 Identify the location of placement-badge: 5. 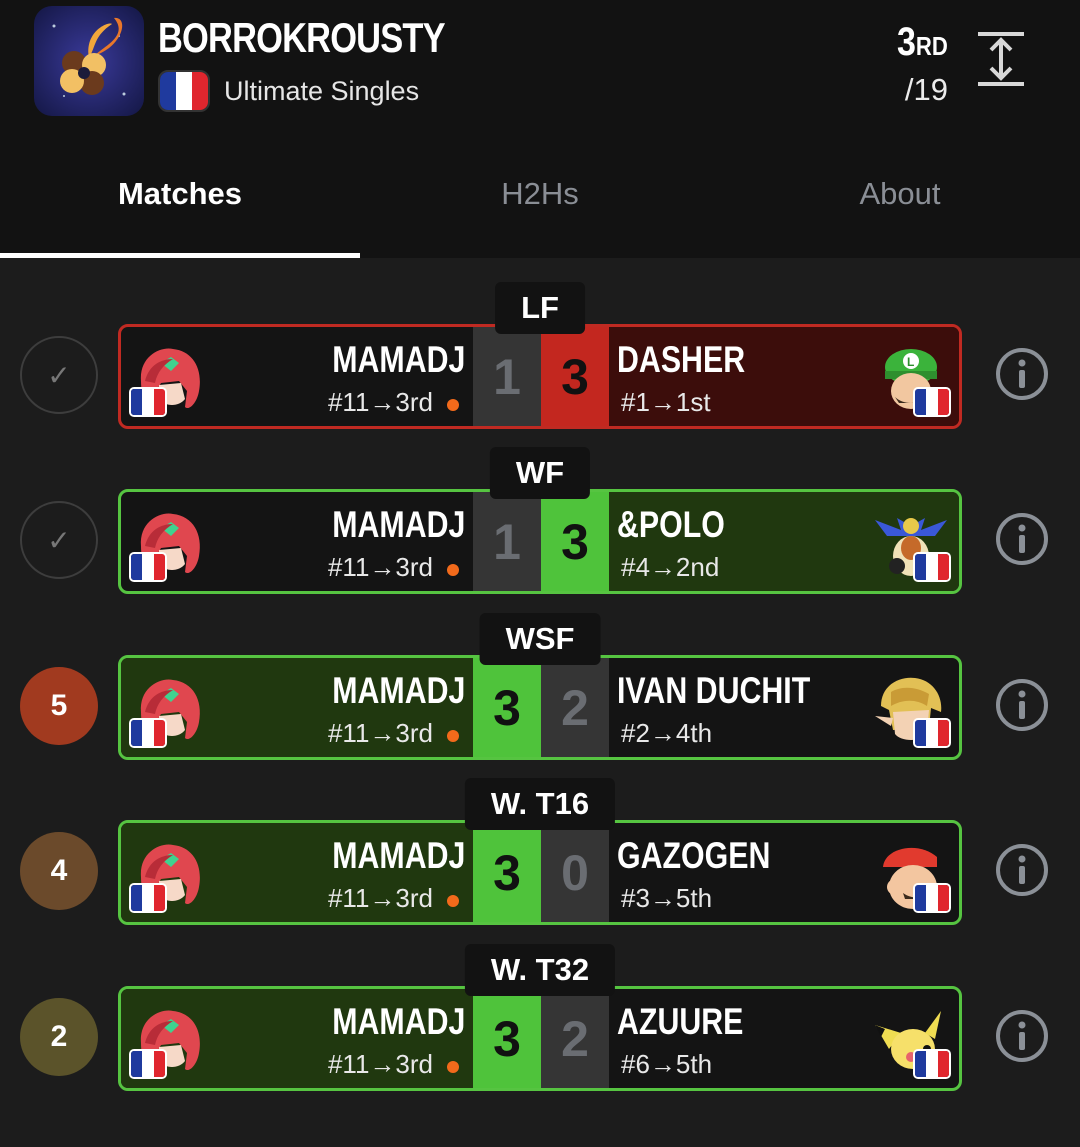
(59, 706).